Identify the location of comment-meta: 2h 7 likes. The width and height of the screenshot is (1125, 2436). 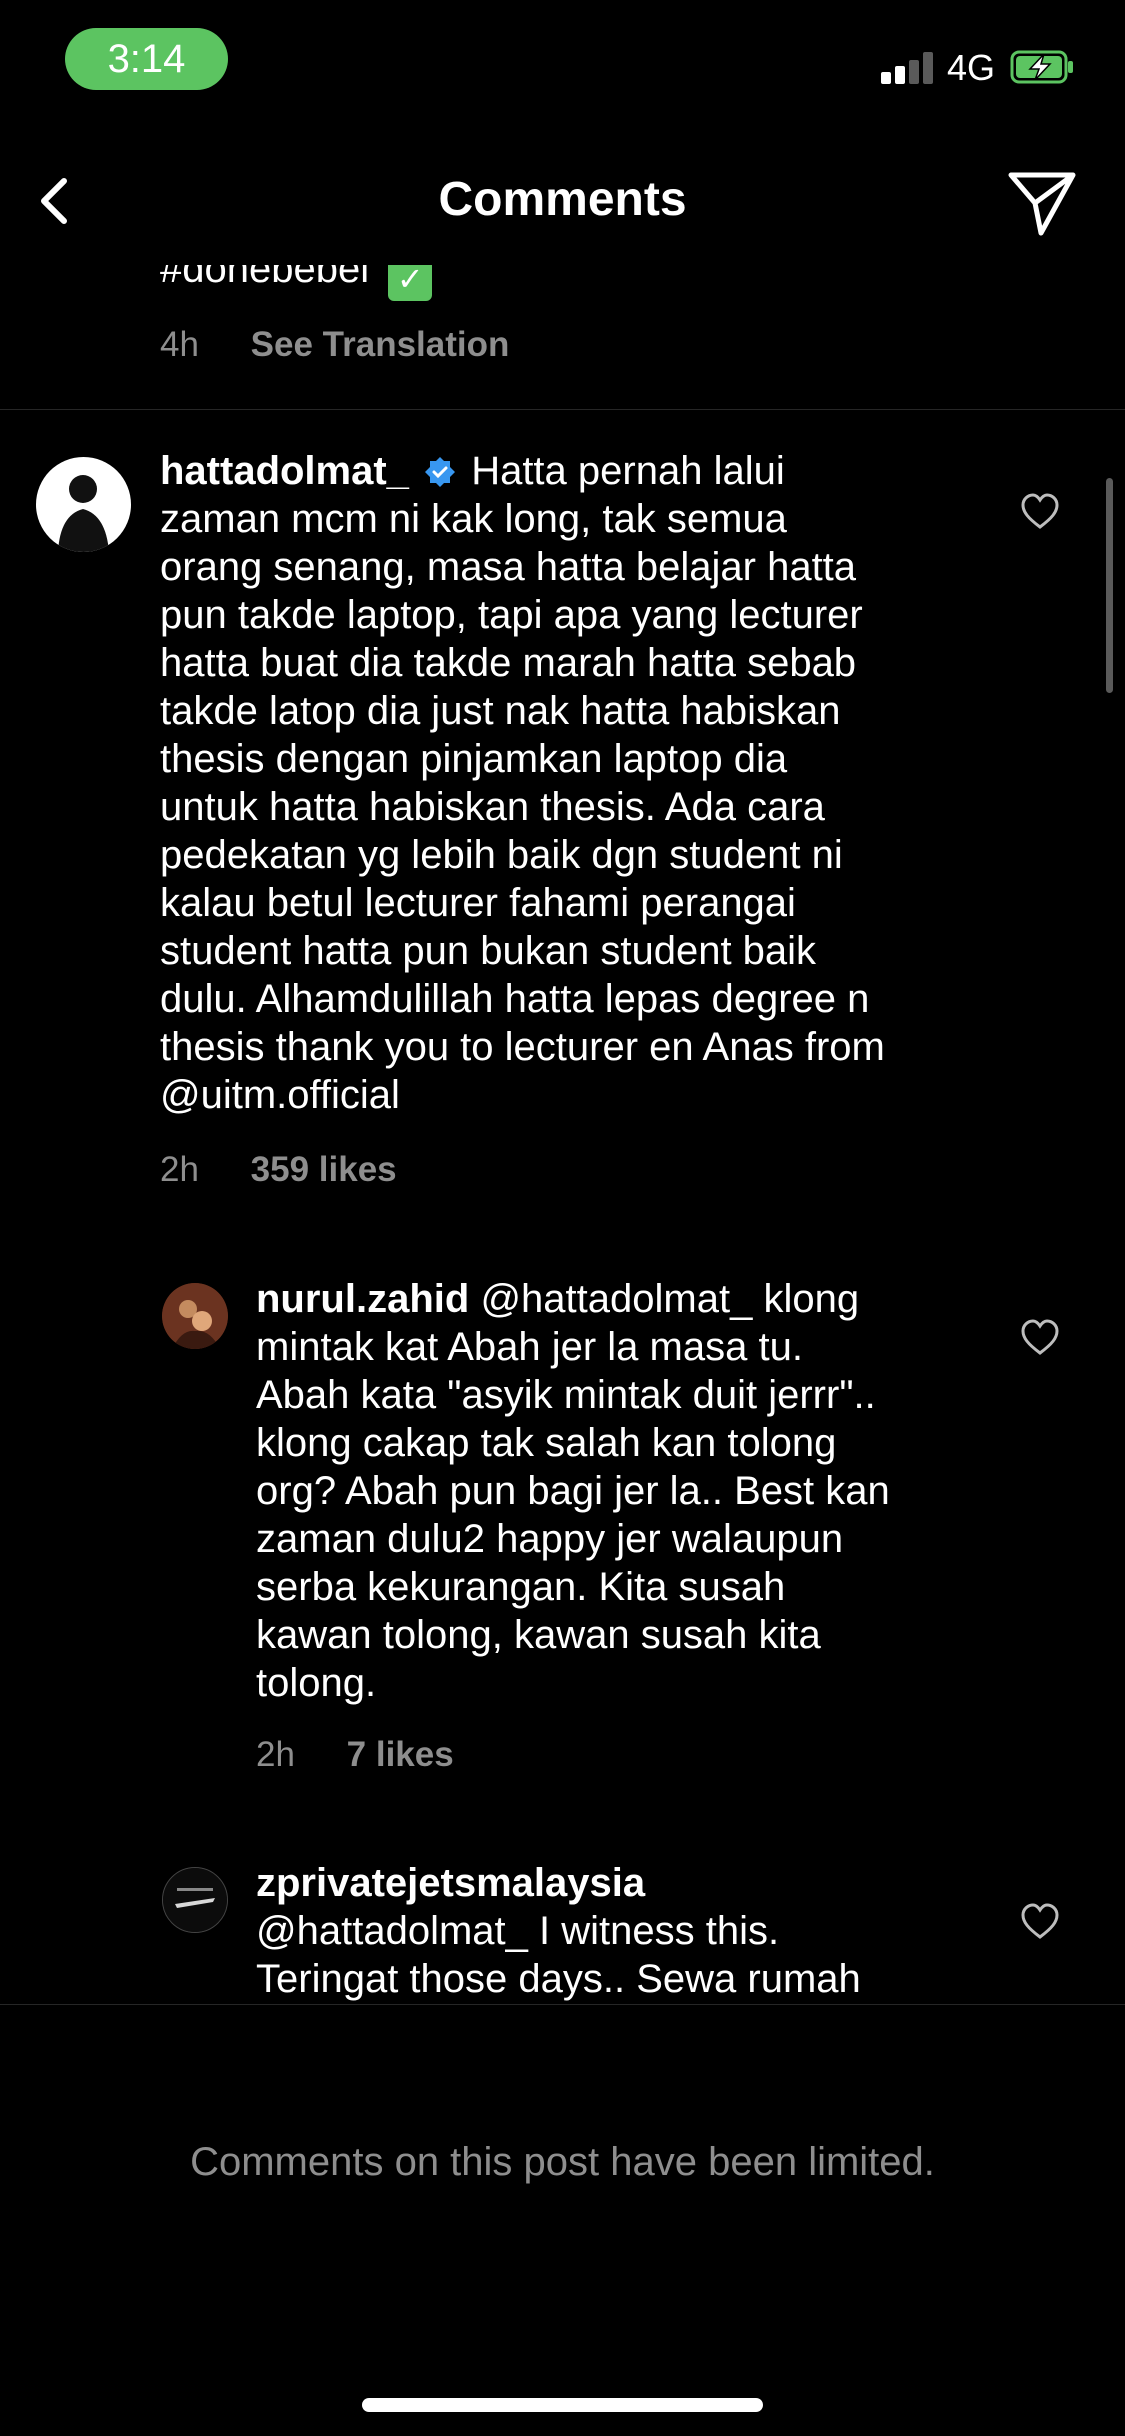
(376, 1755).